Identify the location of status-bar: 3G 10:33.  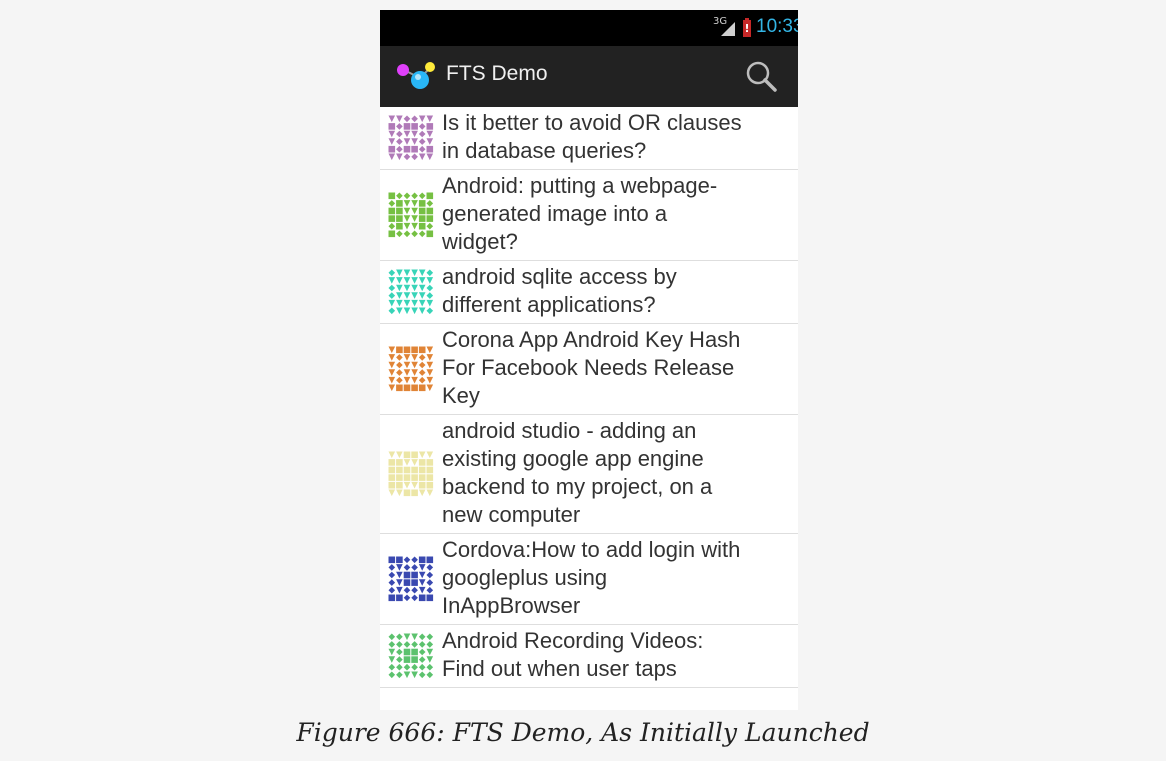
(589, 28).